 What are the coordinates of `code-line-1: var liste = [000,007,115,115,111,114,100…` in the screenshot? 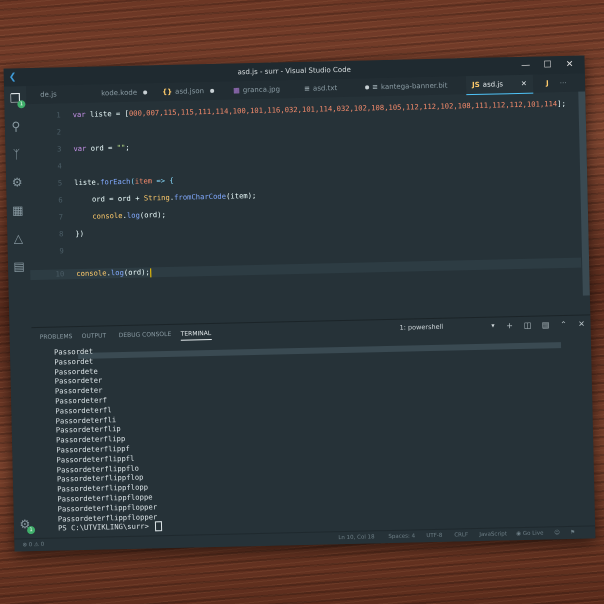 It's located at (319, 109).